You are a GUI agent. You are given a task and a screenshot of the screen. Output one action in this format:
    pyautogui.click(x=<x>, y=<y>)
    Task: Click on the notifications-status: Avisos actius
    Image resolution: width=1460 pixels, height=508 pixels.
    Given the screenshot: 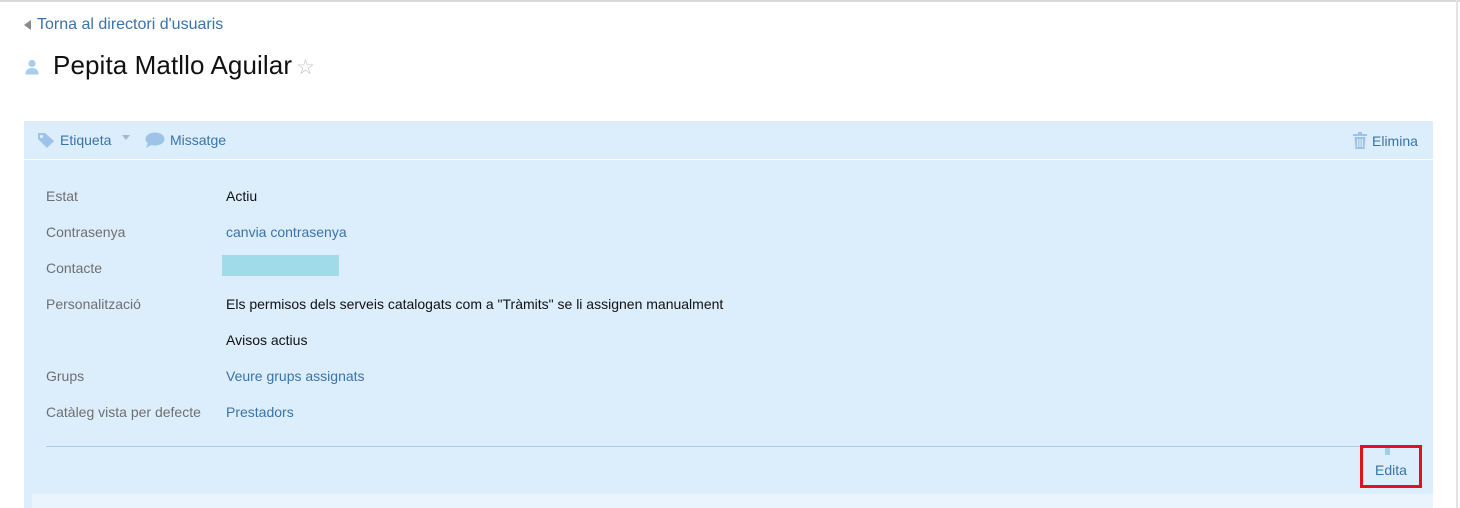 What is the action you would take?
    pyautogui.click(x=267, y=340)
    